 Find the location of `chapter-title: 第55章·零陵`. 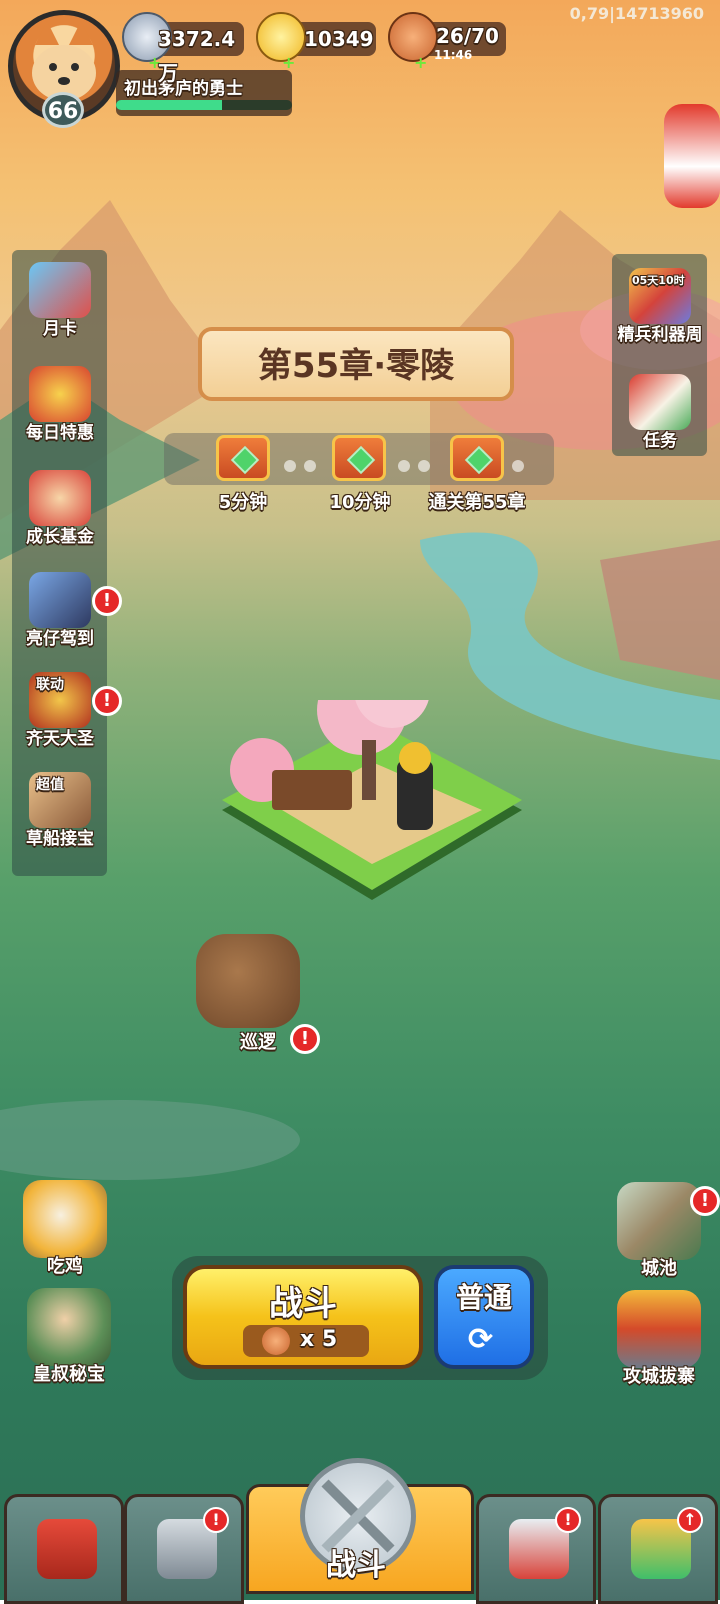

chapter-title: 第55章·零陵 is located at coordinates (356, 366).